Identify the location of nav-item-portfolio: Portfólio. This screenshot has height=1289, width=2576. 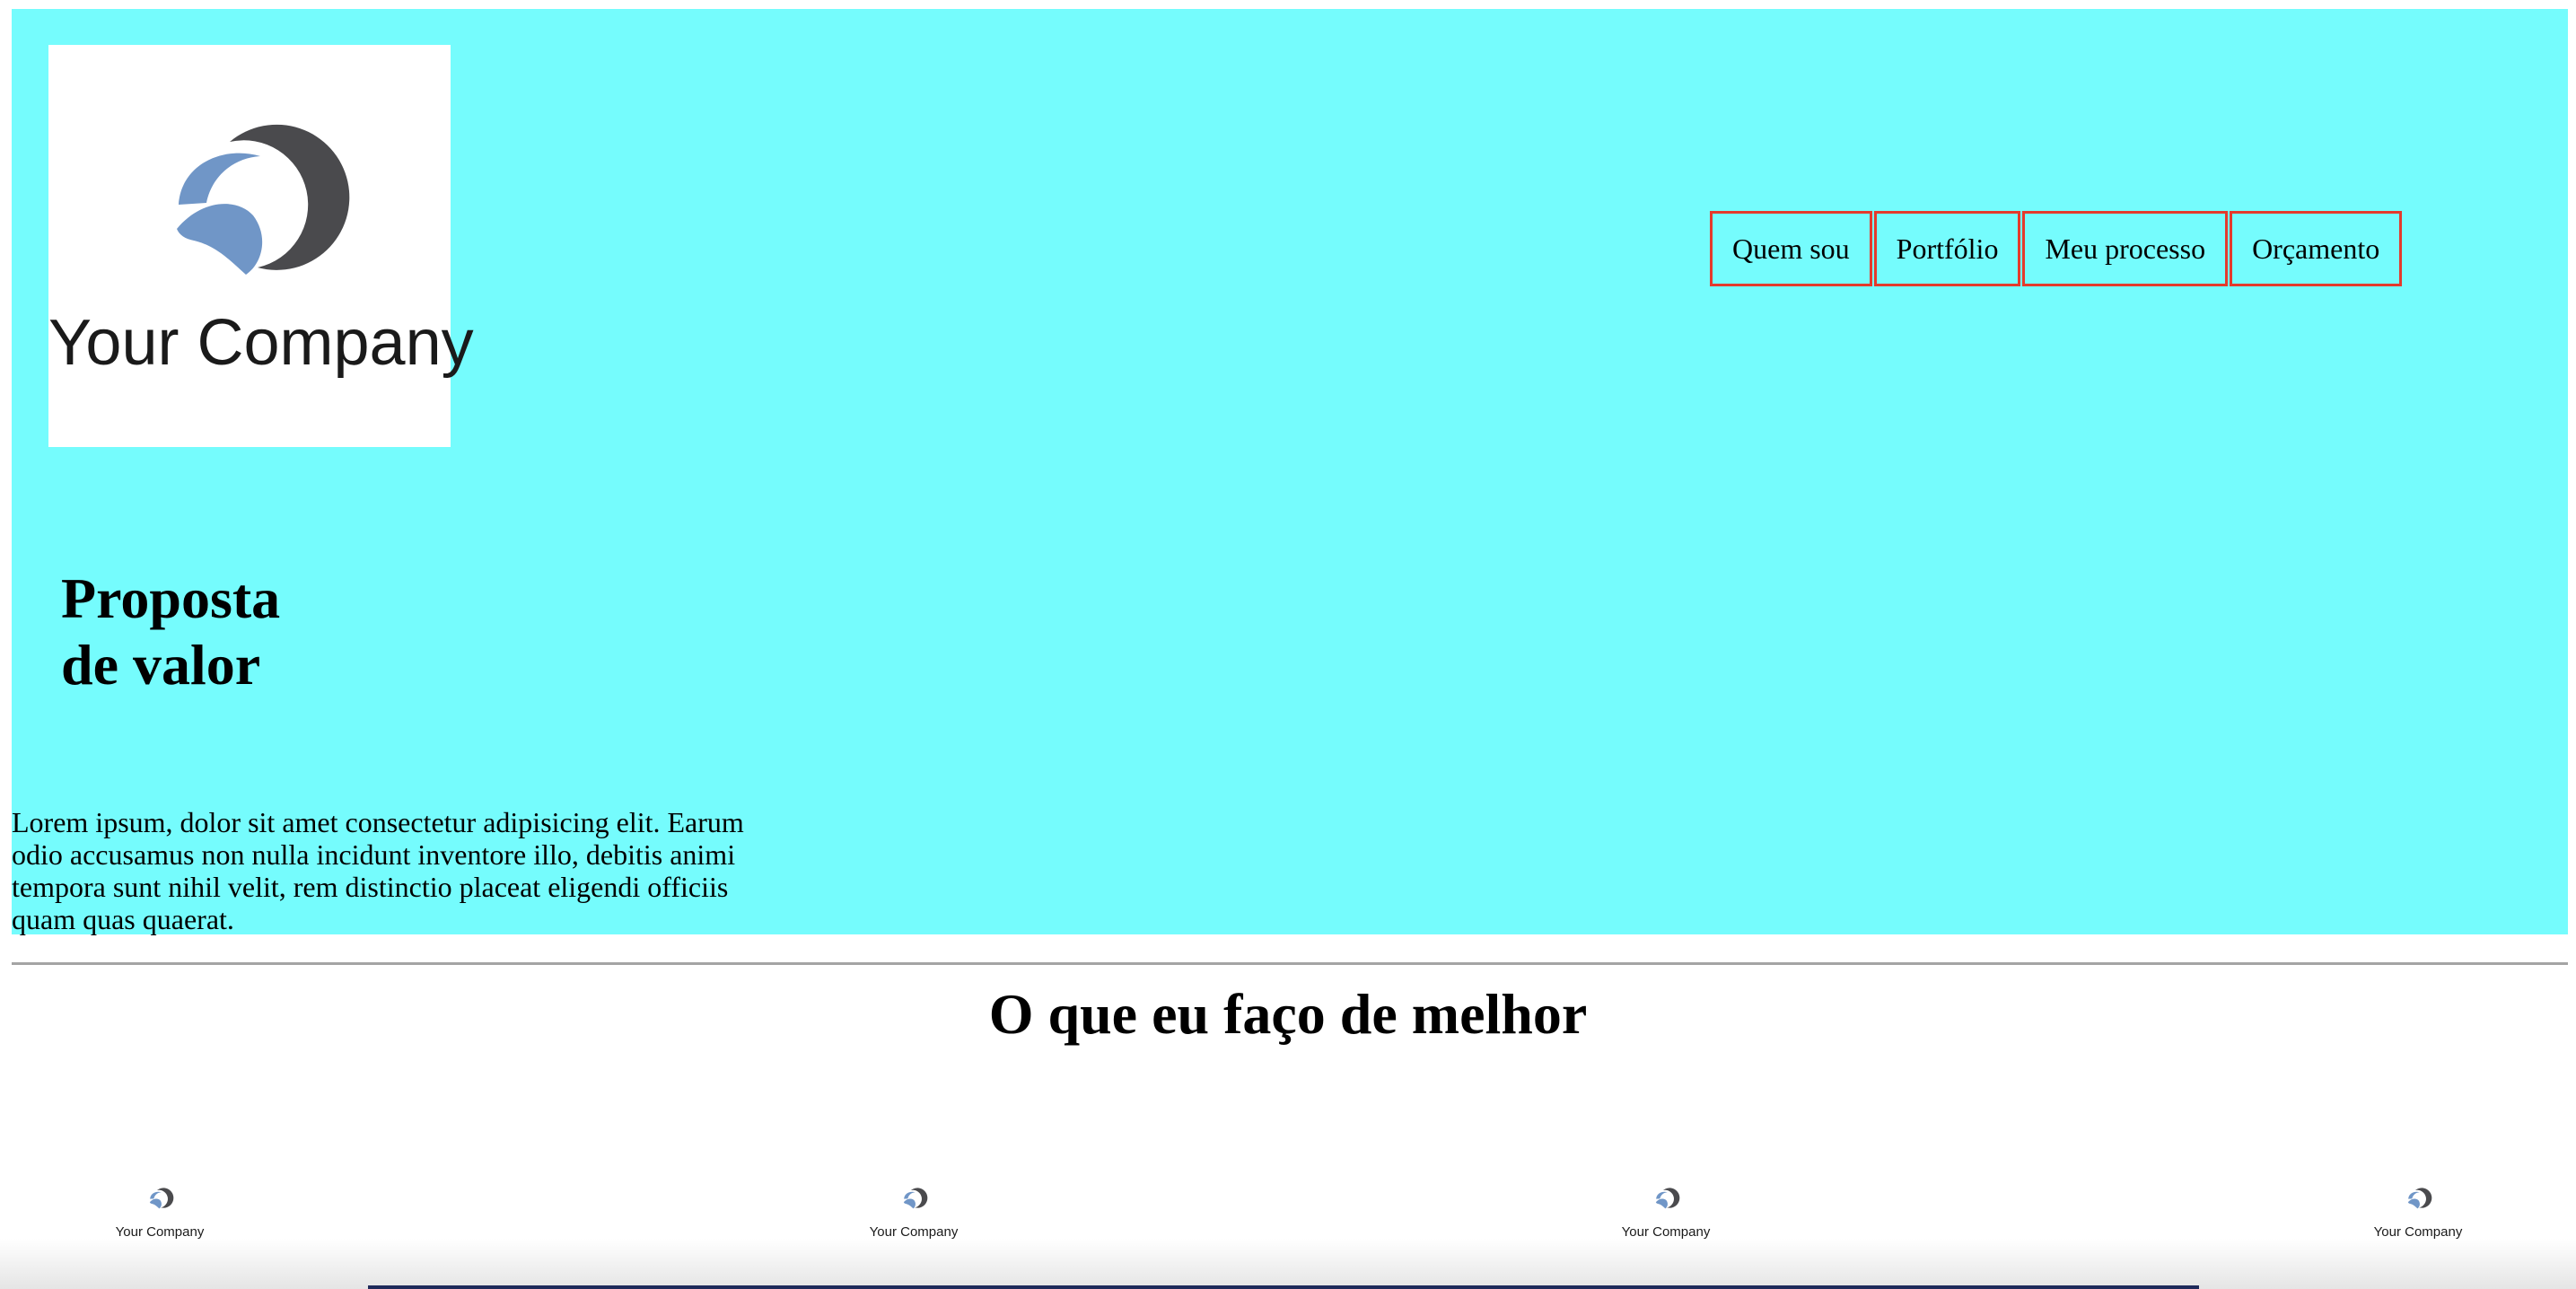
(1947, 248).